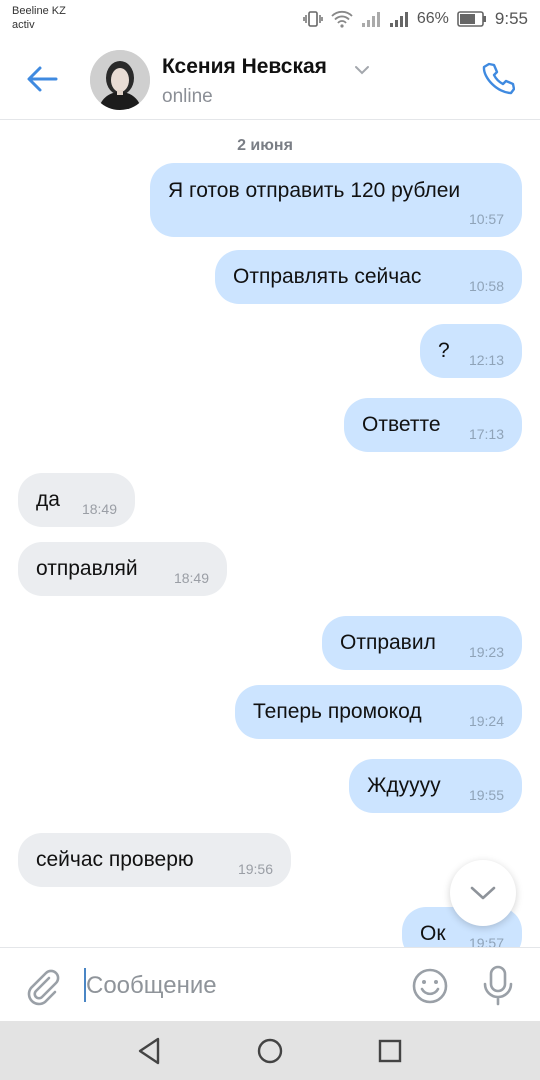  I want to click on message-bubble-outgoing: Я готов отправить 120 рублеи 10:57, so click(336, 200).